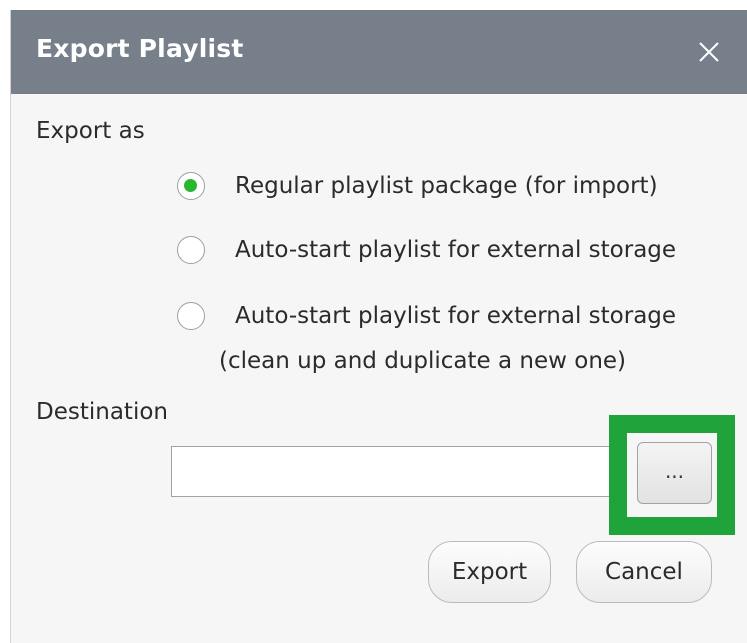  I want to click on destination-label: Destination, so click(102, 412).